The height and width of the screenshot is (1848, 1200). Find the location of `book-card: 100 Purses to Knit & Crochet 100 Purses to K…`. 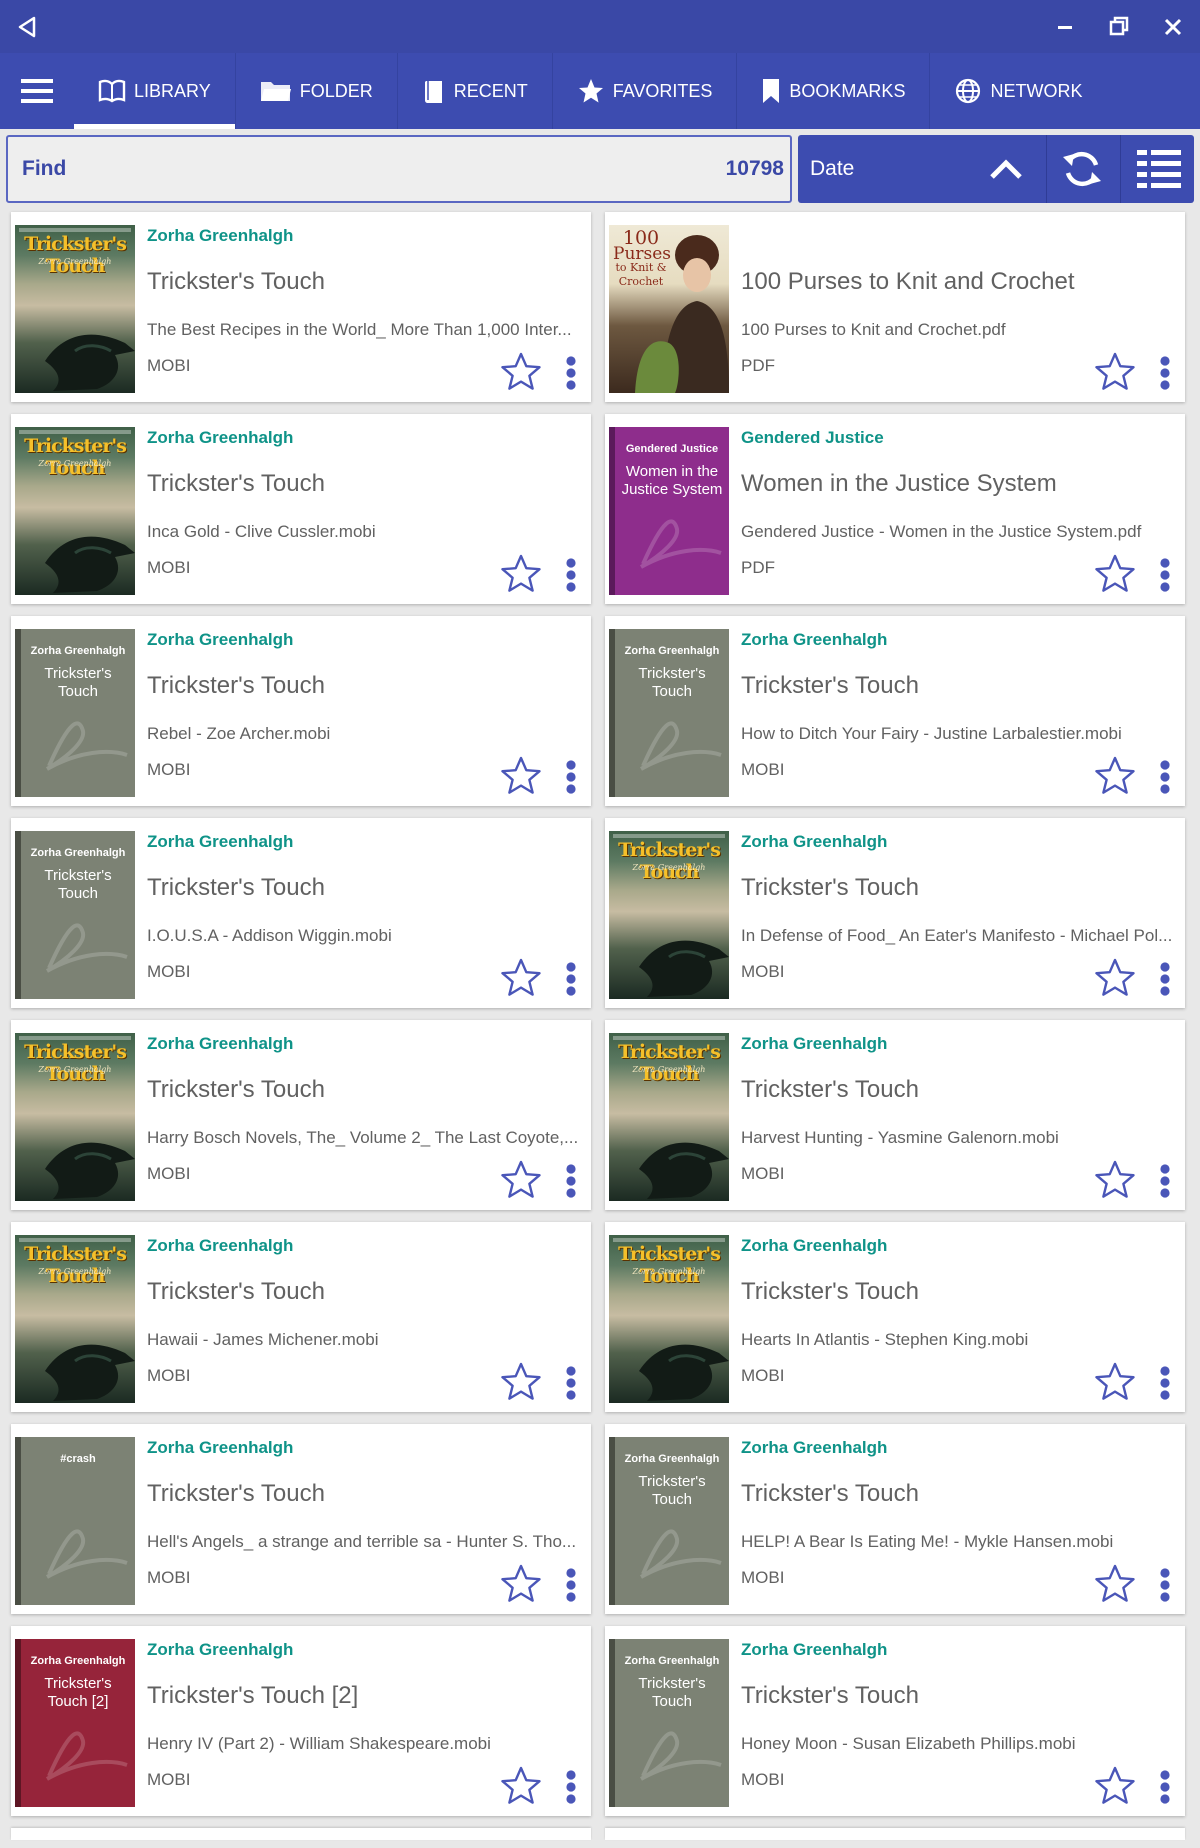

book-card: 100 Purses to Knit & Crochet 100 Purses to K… is located at coordinates (895, 307).